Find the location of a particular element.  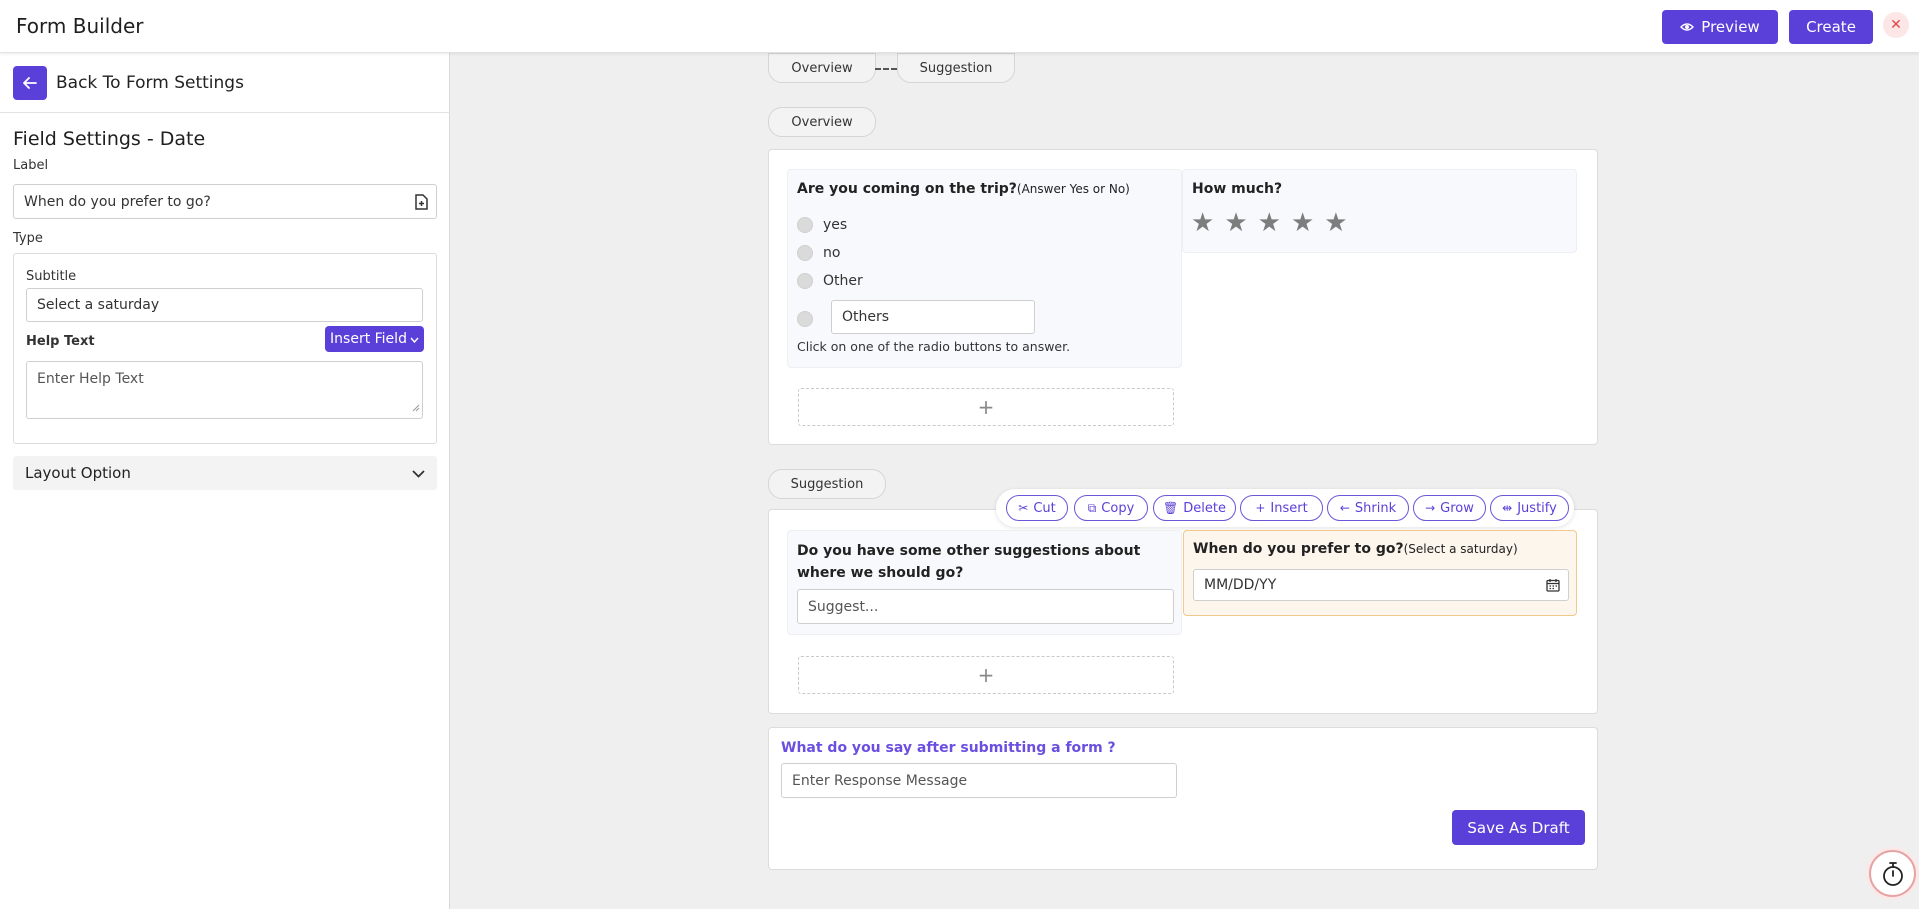

help-text-textarea: Enter Help Text is located at coordinates (224, 390).